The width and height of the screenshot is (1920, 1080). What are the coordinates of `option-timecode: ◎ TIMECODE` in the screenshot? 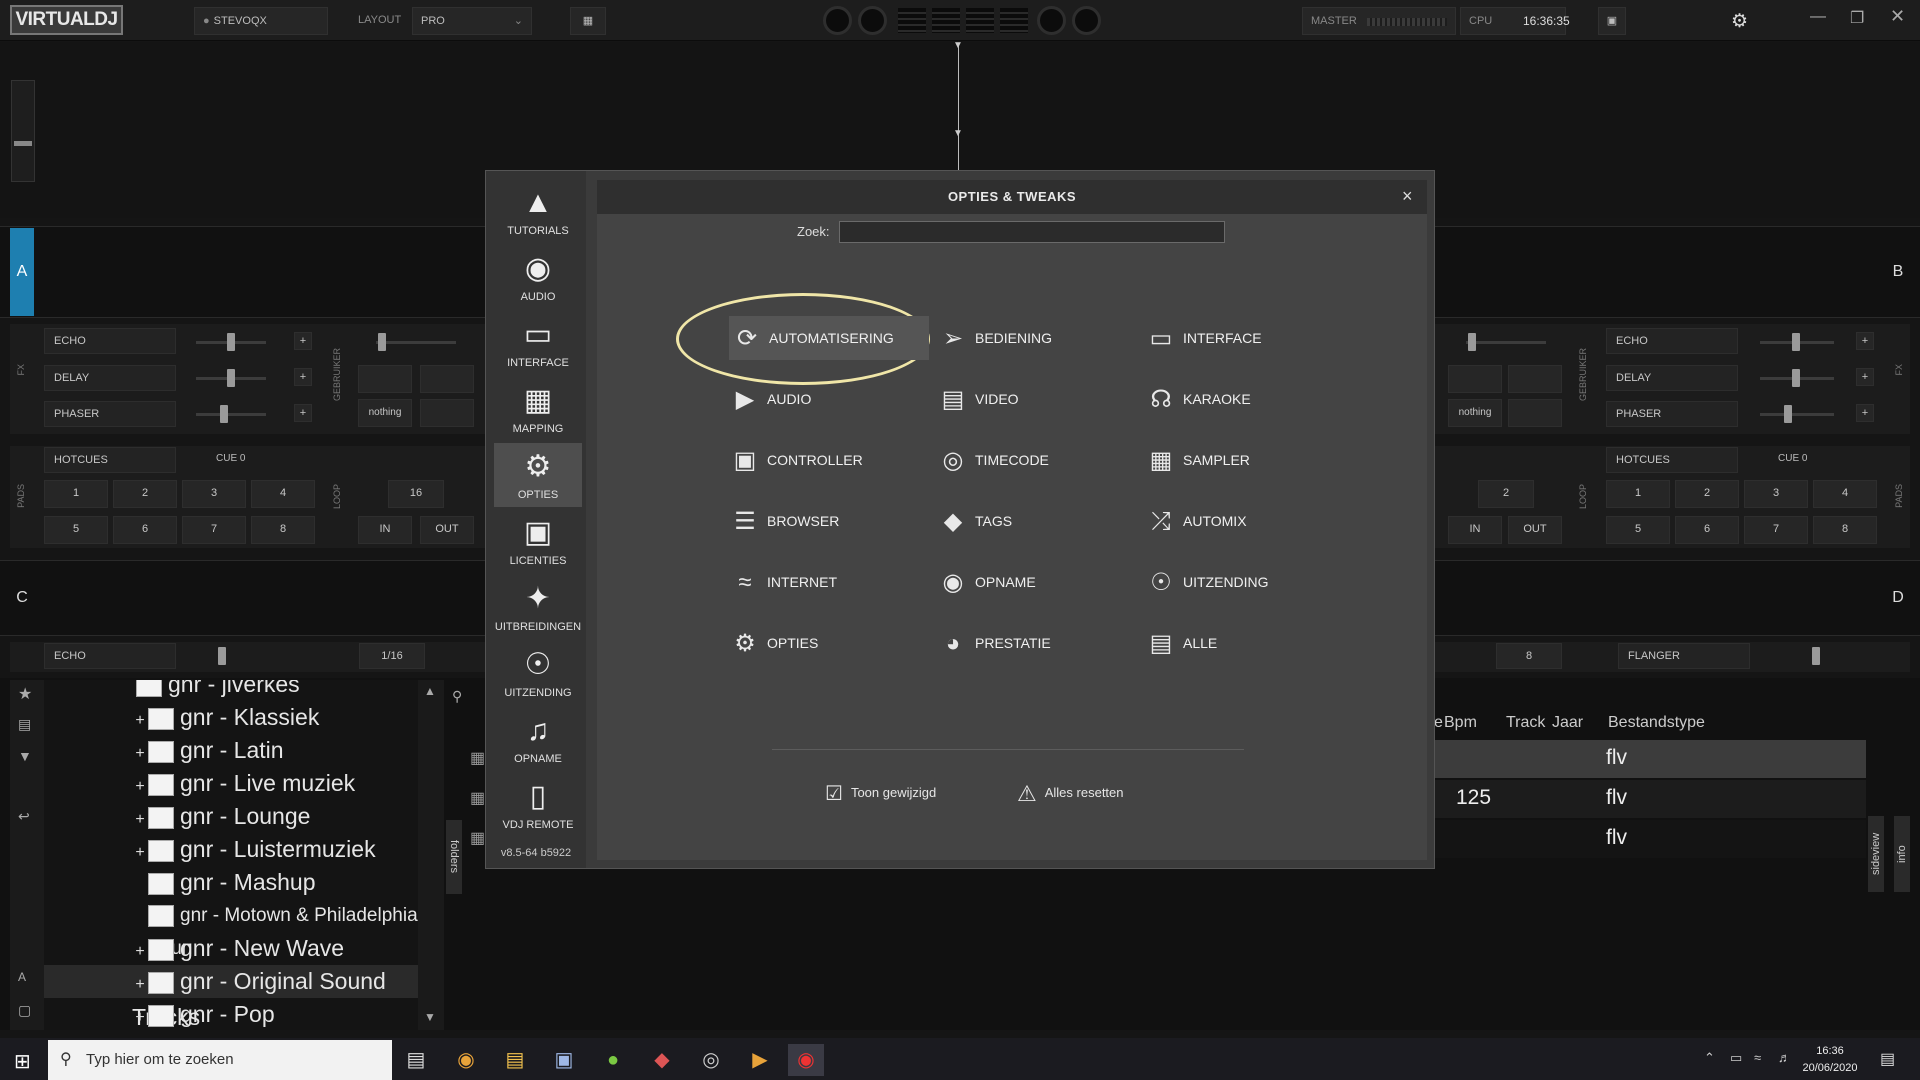 It's located at (1037, 460).